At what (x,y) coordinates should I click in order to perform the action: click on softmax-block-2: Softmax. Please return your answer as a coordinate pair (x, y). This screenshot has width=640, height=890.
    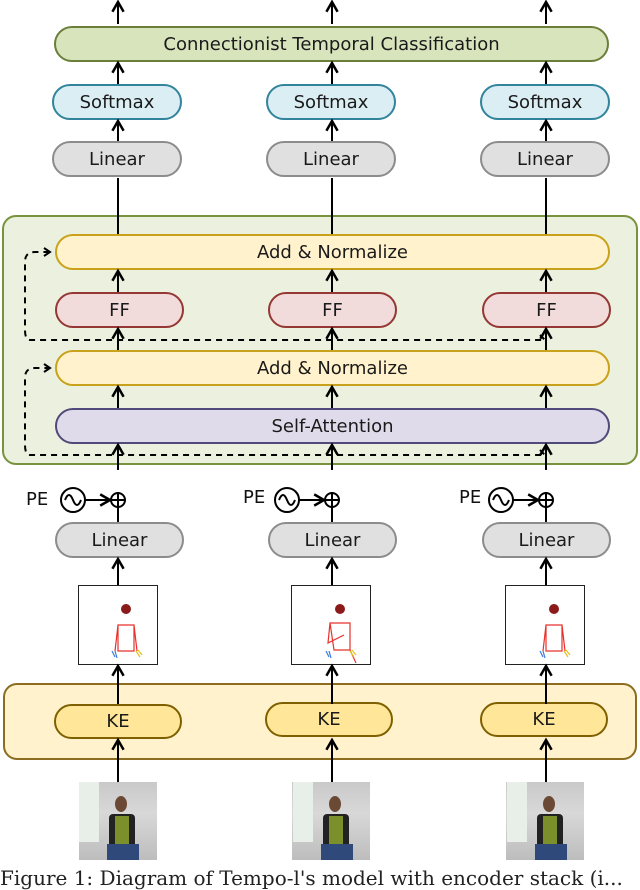
    Looking at the image, I should click on (331, 102).